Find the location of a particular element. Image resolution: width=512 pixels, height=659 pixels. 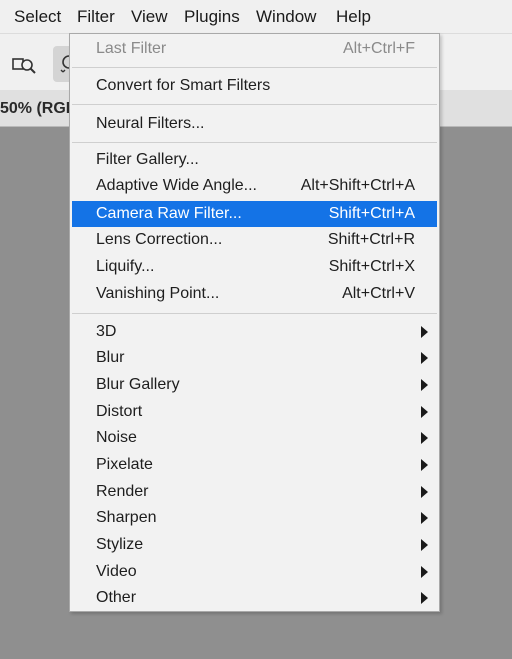

submenu-other: Other is located at coordinates (254, 598).